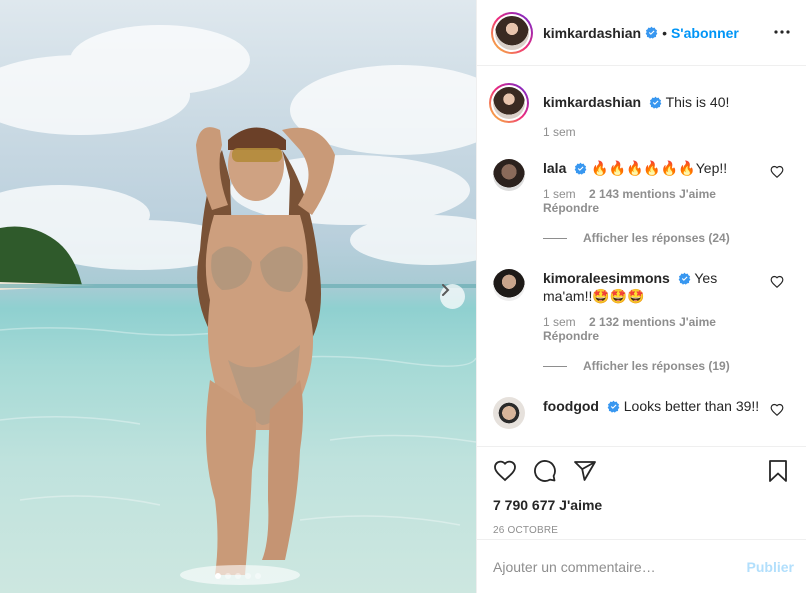 The image size is (806, 593). I want to click on caption-avatar, so click(509, 103).